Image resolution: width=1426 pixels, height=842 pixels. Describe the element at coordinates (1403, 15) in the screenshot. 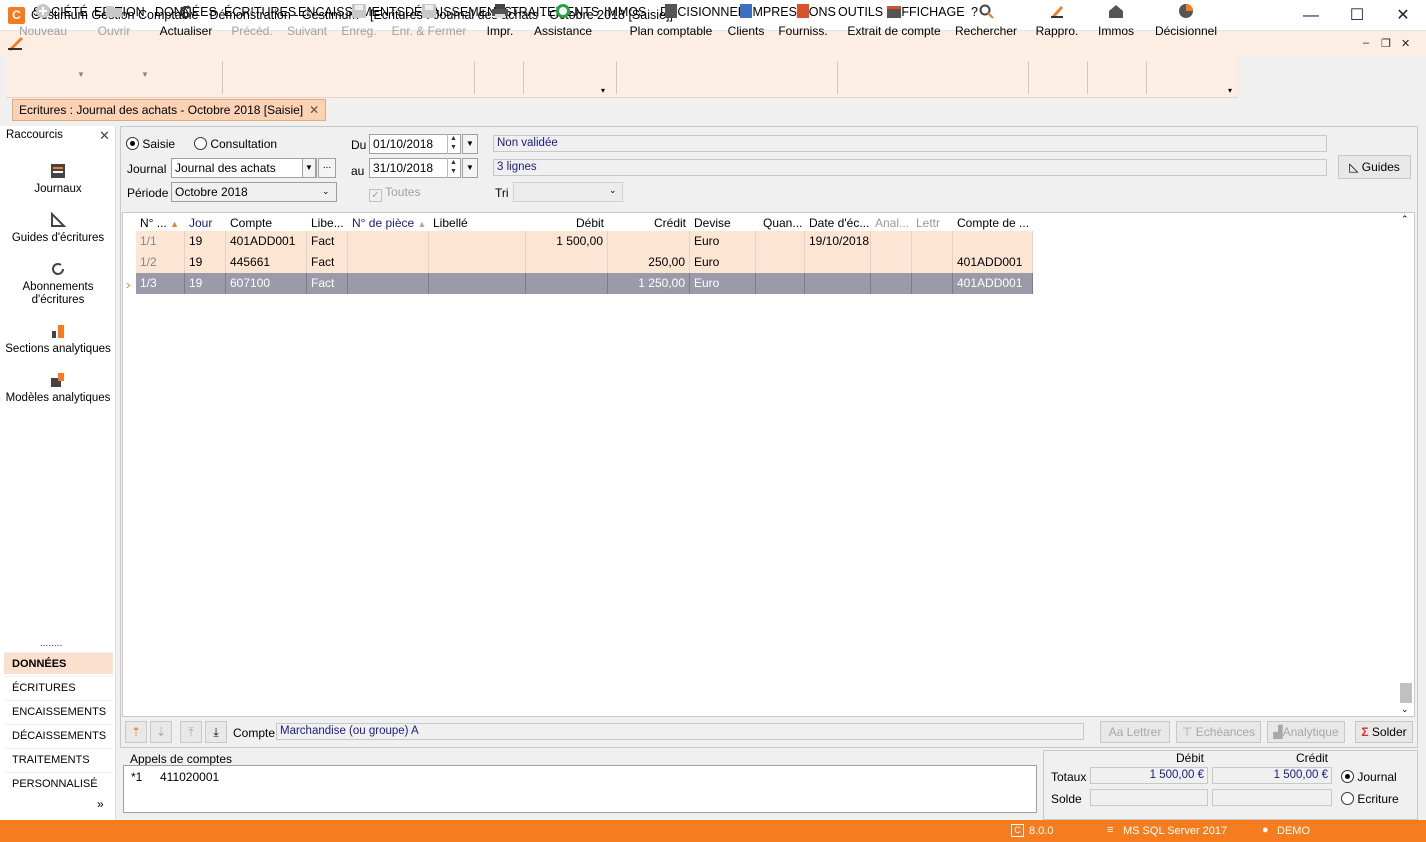

I see `close-window-button: ✕` at that location.